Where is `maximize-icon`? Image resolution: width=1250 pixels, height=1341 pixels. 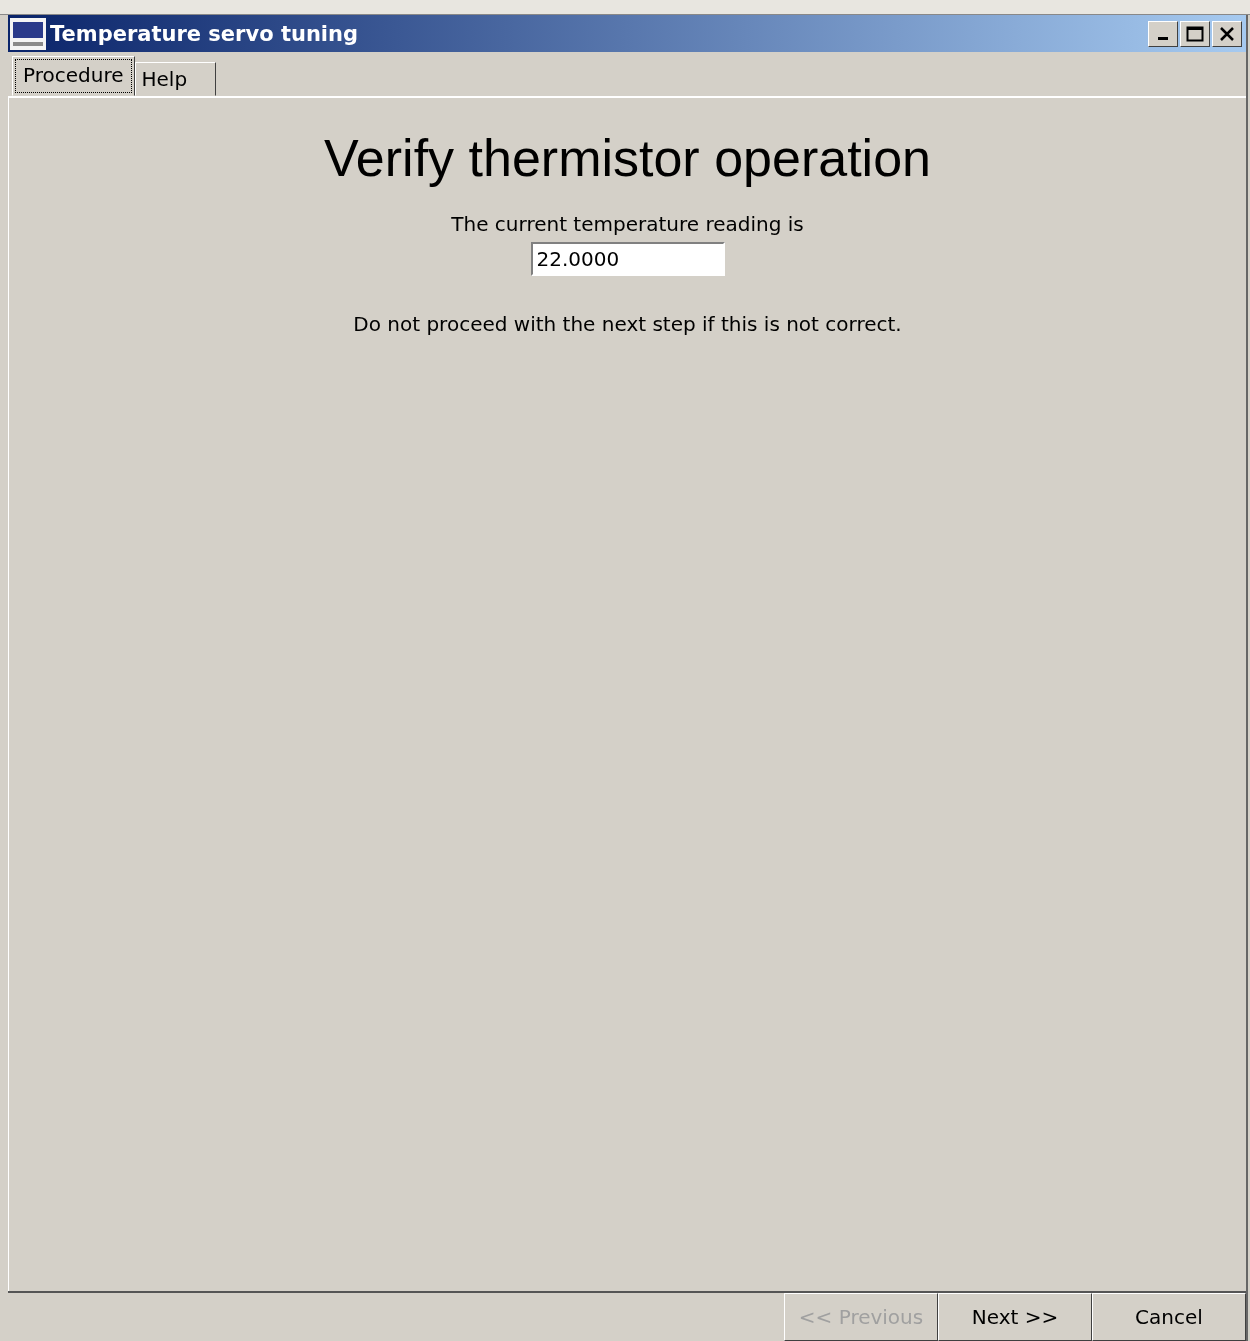
maximize-icon is located at coordinates (1195, 33).